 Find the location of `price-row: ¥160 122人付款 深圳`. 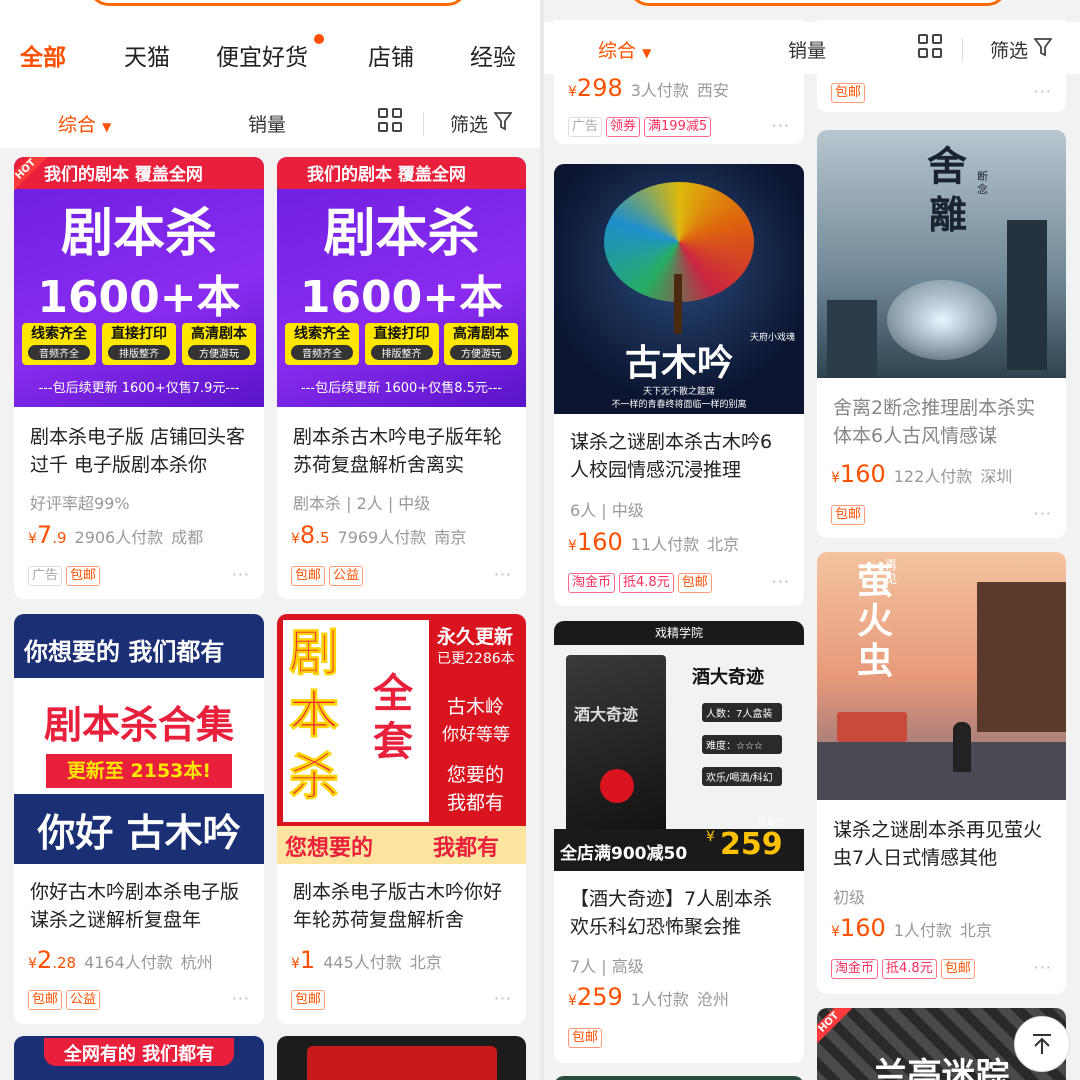

price-row: ¥160 122人付款 深圳 is located at coordinates (922, 474).